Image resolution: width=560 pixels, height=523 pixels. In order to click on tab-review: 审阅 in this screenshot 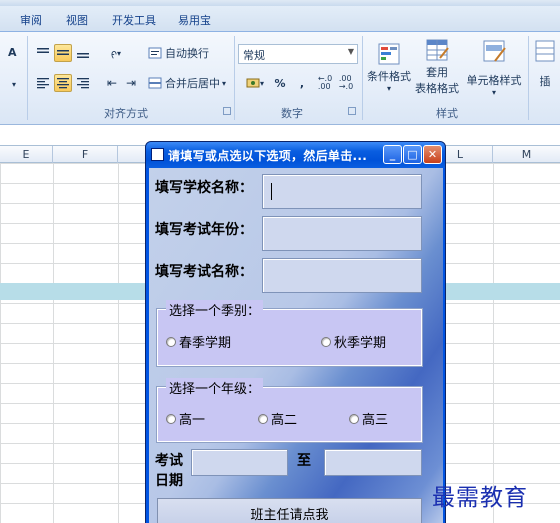, I will do `click(31, 20)`.